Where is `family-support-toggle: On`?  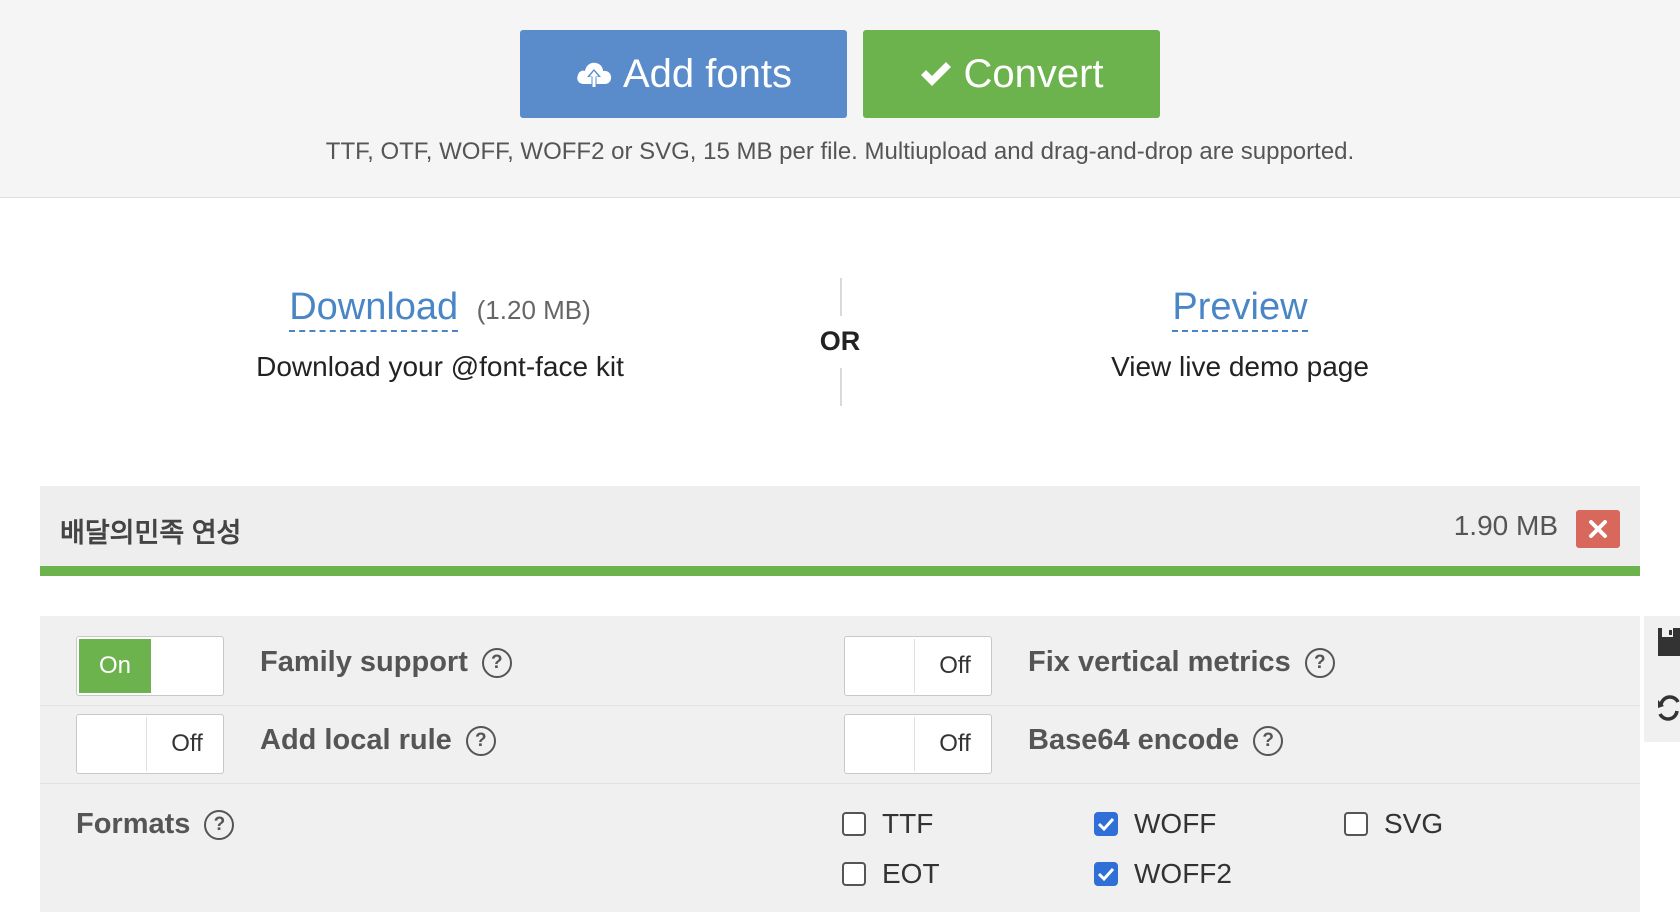
family-support-toggle: On is located at coordinates (150, 666).